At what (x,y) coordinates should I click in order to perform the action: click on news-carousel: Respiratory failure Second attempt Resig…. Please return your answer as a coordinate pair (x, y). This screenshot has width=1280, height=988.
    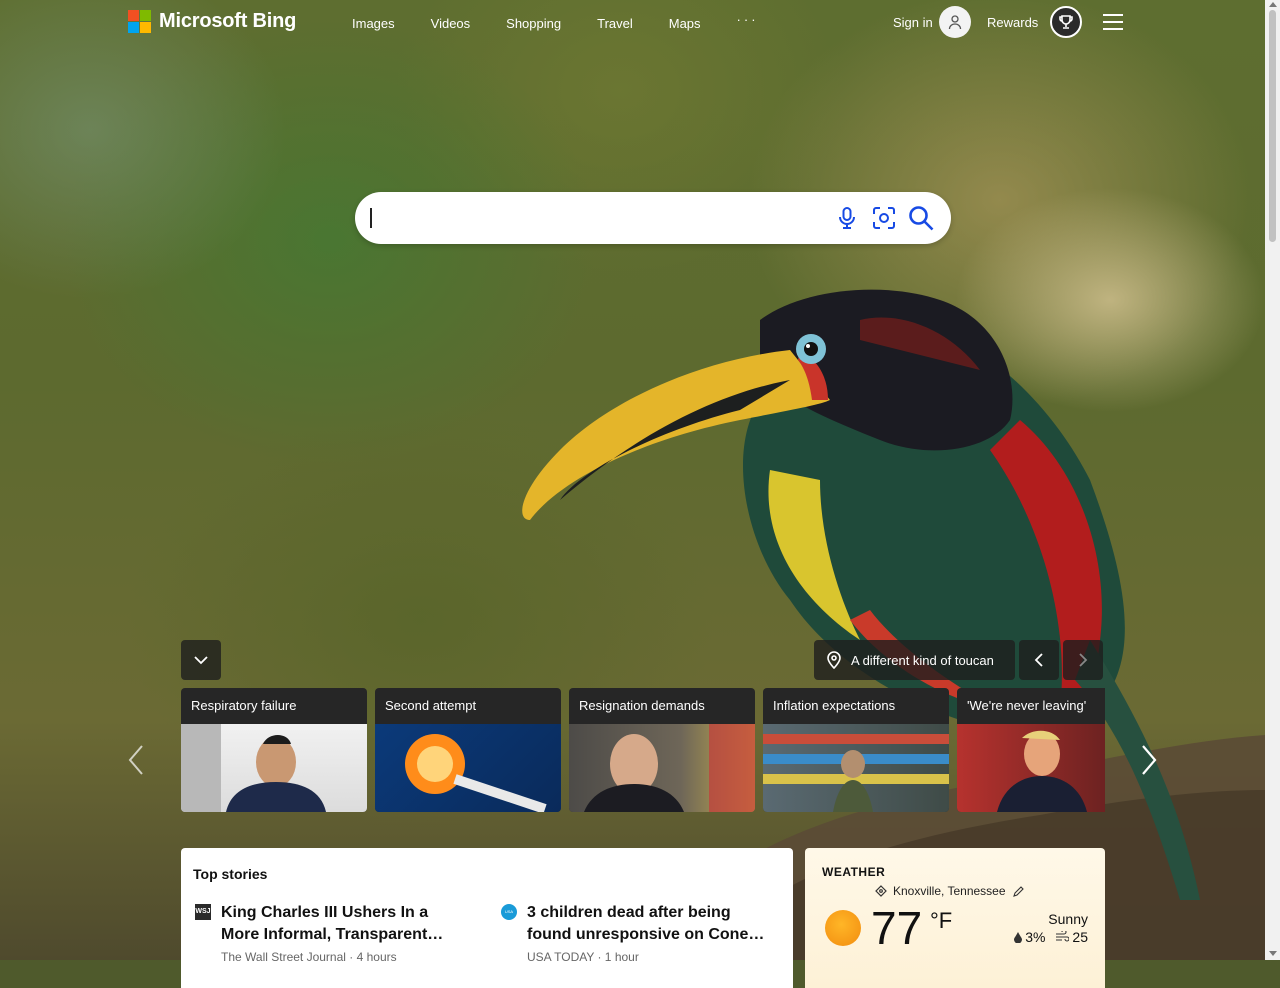
    Looking at the image, I should click on (643, 750).